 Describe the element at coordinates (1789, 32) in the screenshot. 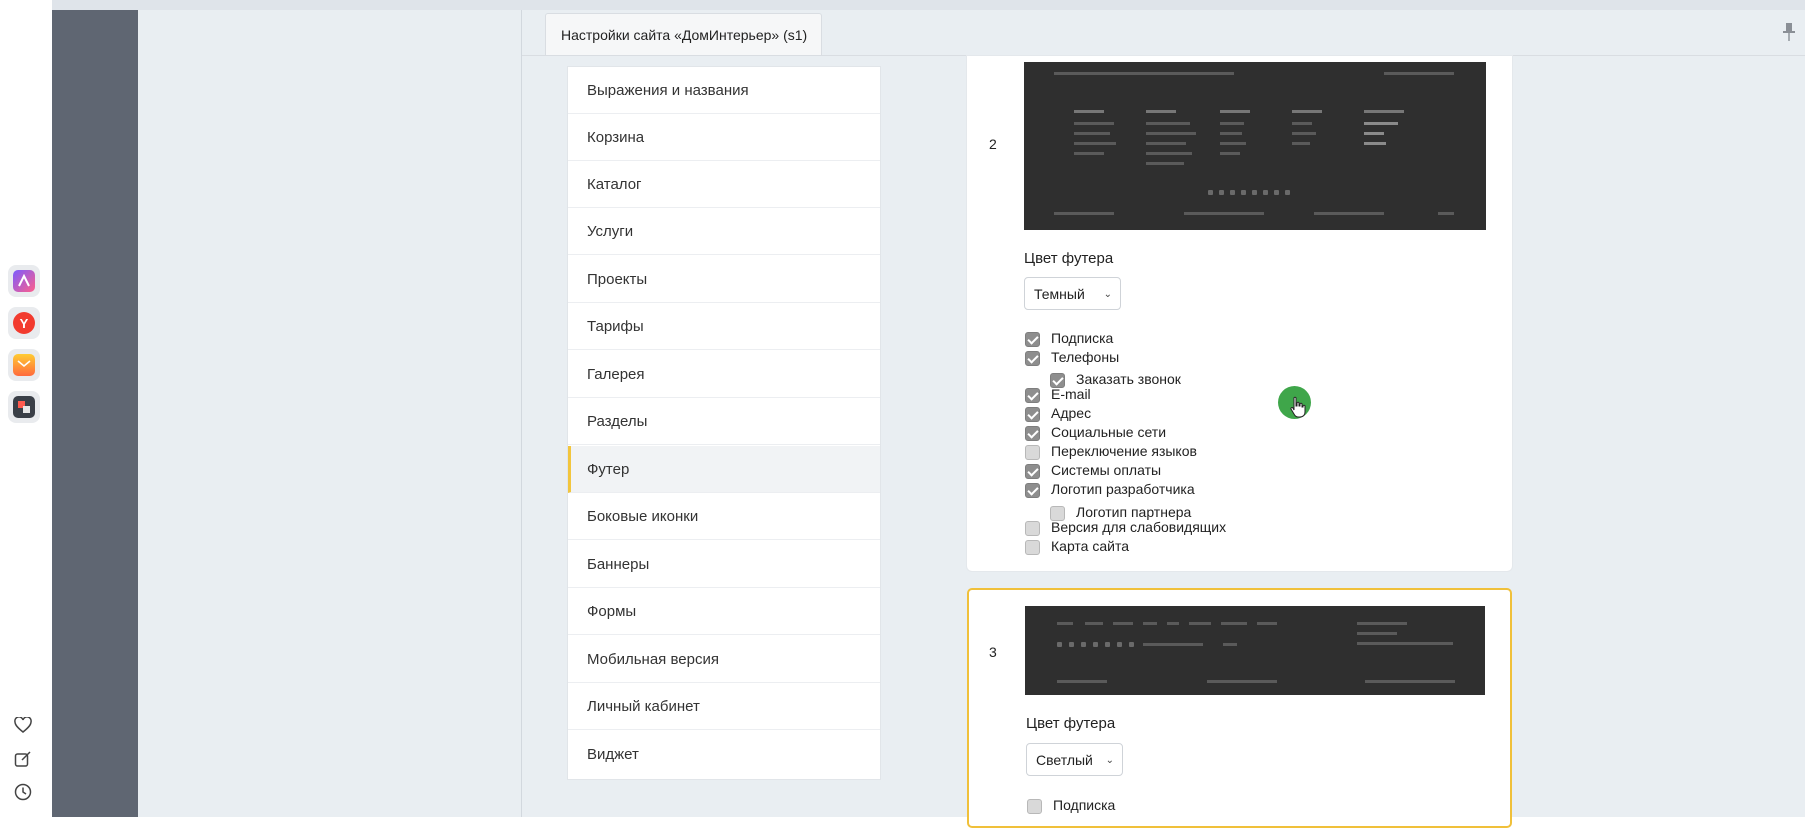

I see `pin-icon` at that location.